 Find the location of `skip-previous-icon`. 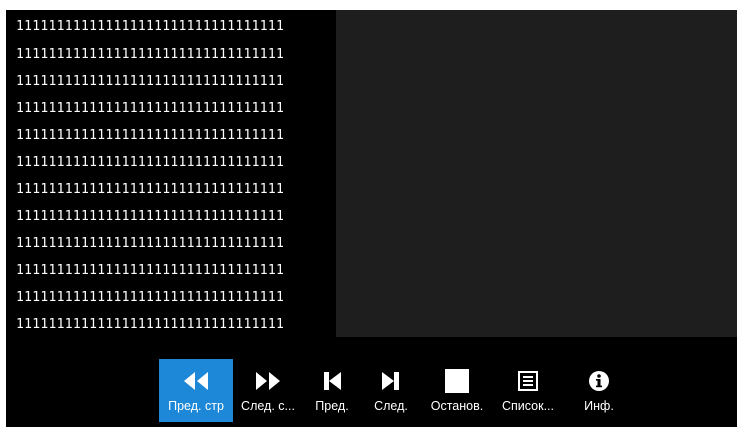

skip-previous-icon is located at coordinates (332, 381).